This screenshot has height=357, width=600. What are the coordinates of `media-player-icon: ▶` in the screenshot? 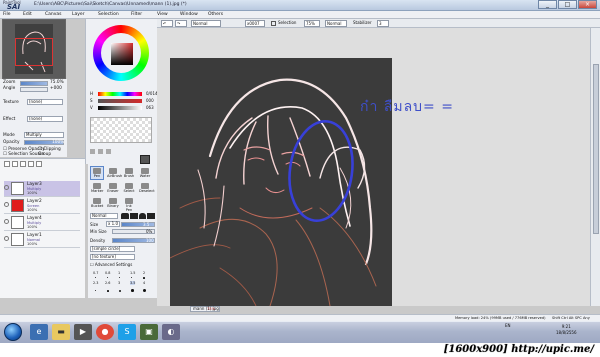 It's located at (83, 332).